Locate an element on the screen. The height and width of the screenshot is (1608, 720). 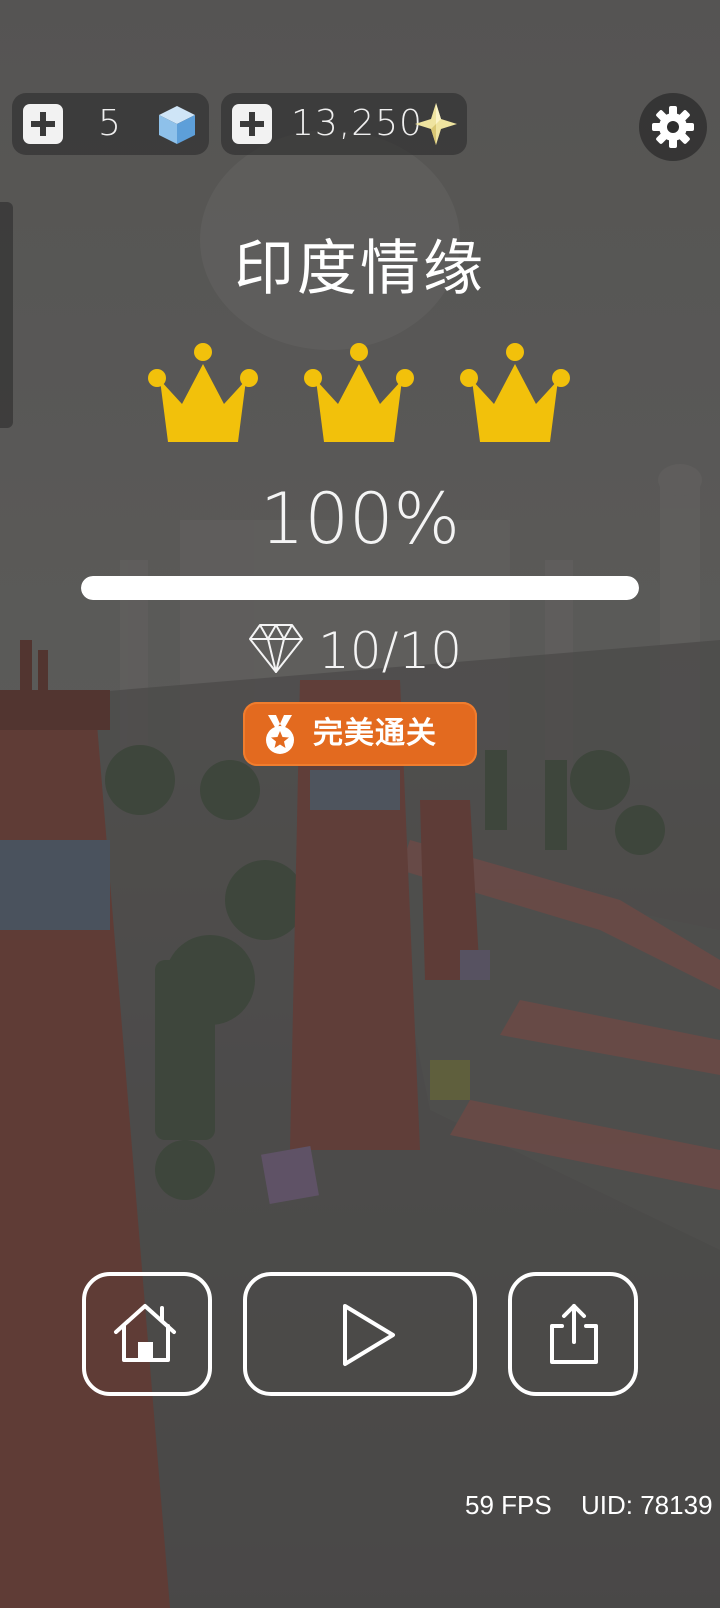
play-icon is located at coordinates (369, 1335).